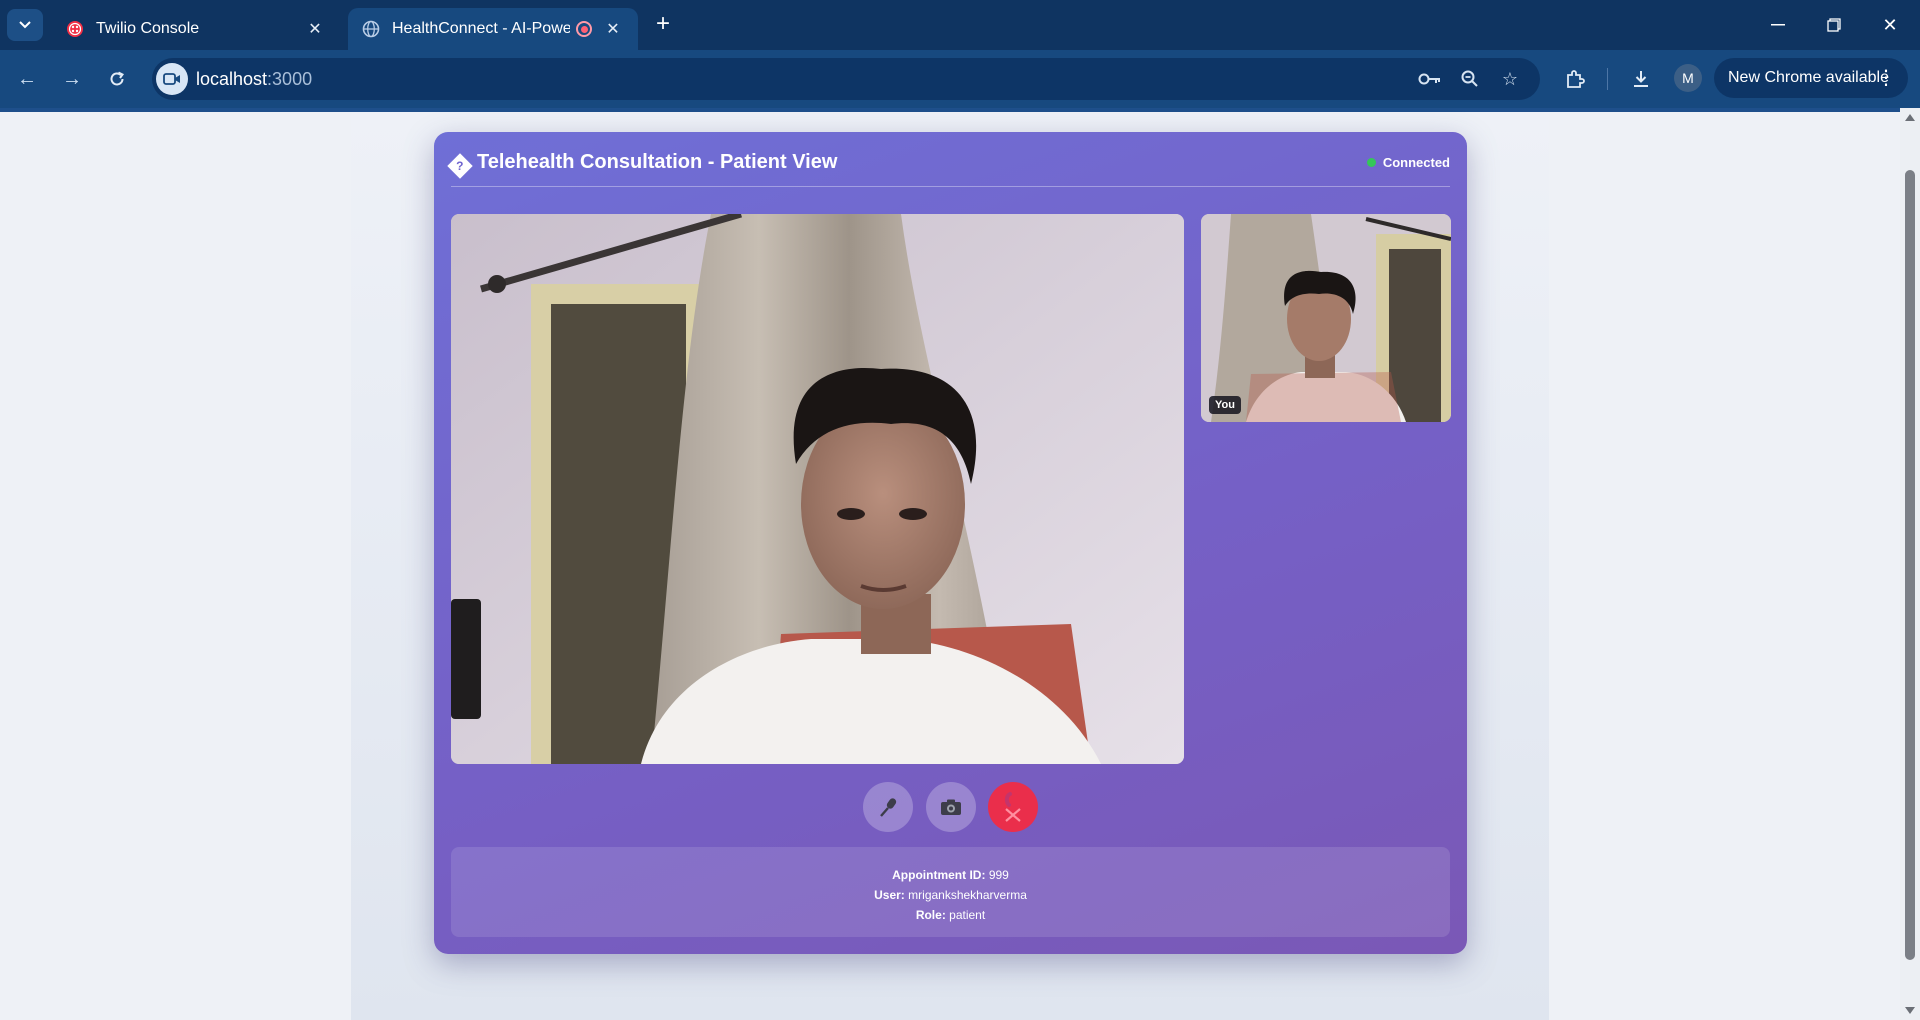 This screenshot has height=1020, width=1920. Describe the element at coordinates (998, 875) in the screenshot. I see `appointment-id-value: 999` at that location.